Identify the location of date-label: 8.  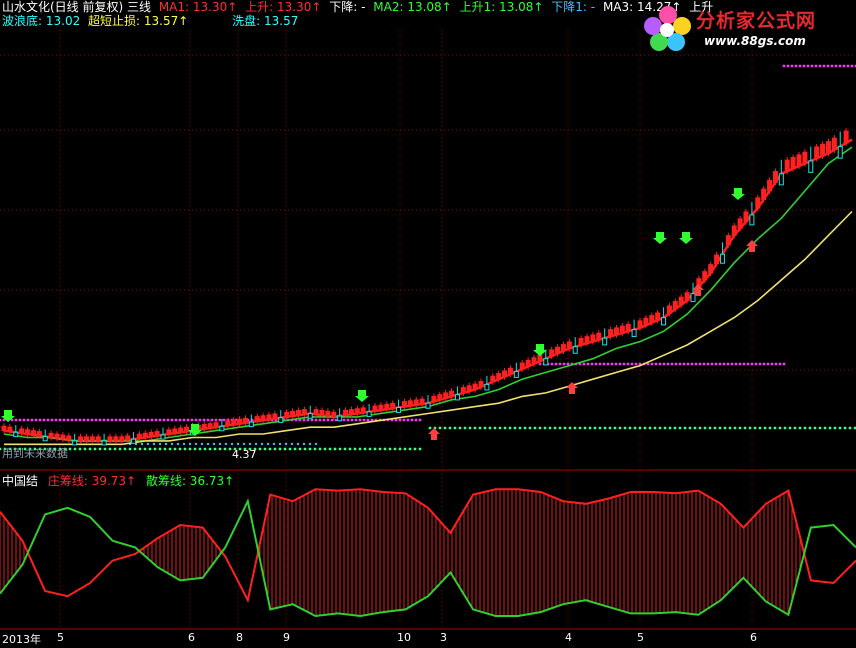
(239, 637).